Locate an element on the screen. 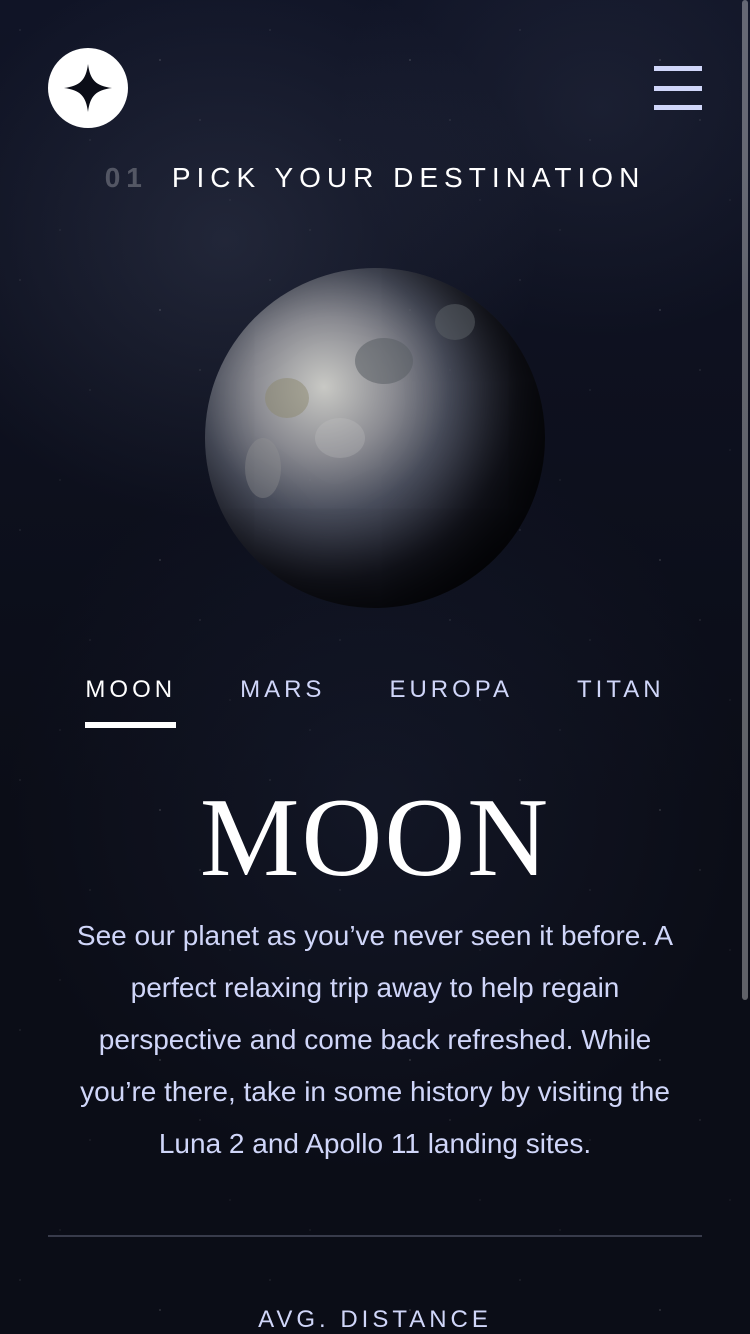 Image resolution: width=750 pixels, height=1334 pixels. avg-distance-label: AVG. DISTANCE is located at coordinates (375, 1319).